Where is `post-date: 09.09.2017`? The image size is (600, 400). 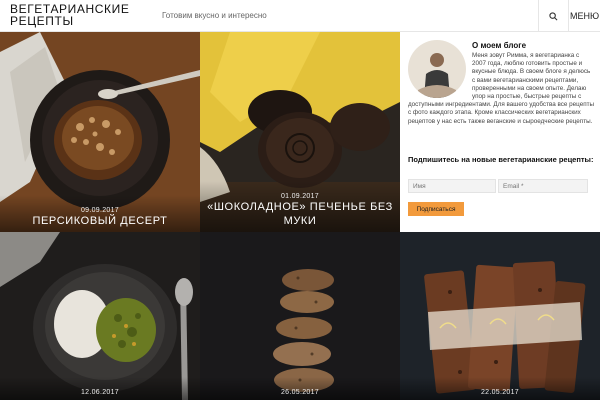 post-date: 09.09.2017 is located at coordinates (100, 210).